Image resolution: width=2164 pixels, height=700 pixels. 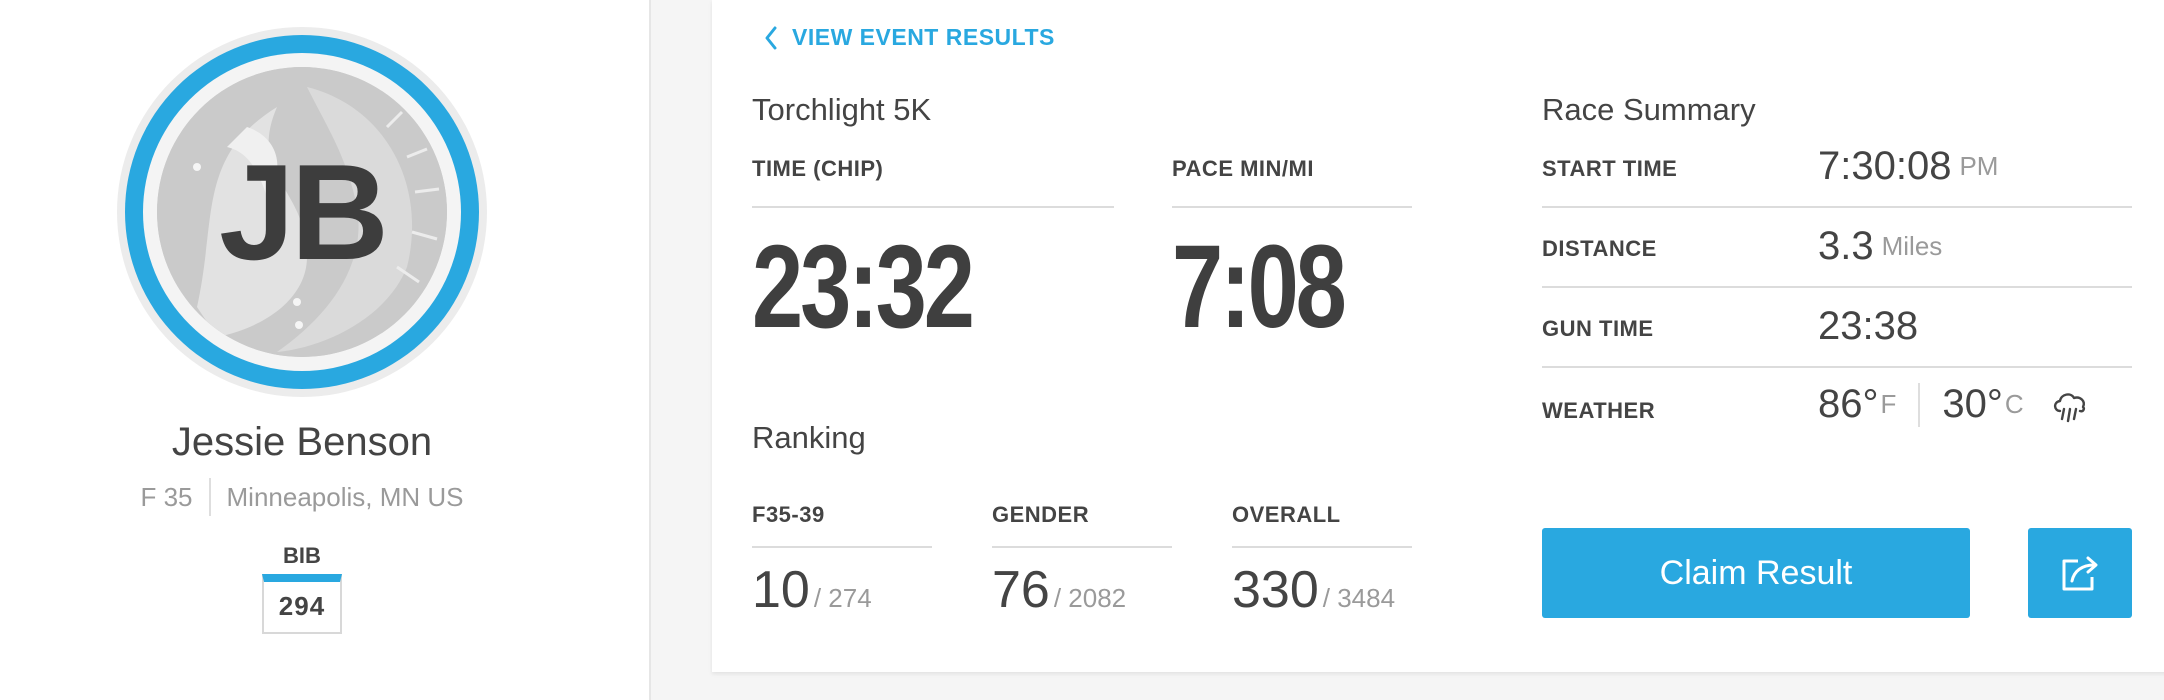 I want to click on avatar-initials: JB, so click(x=304, y=212).